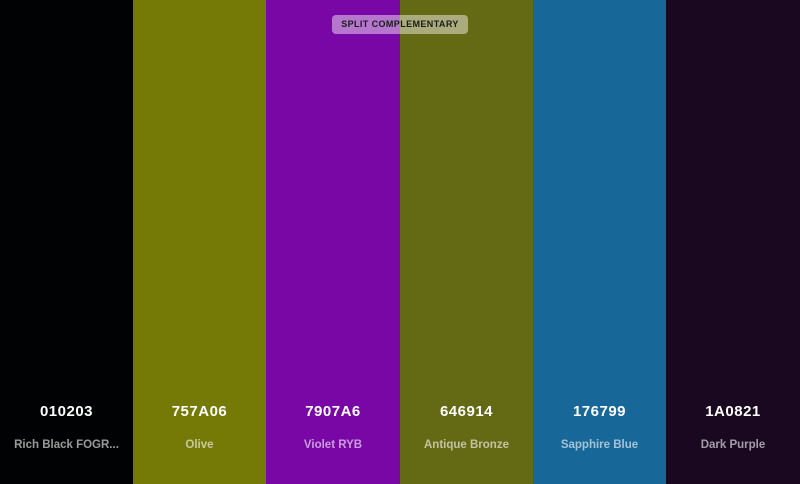 The image size is (800, 484). Describe the element at coordinates (333, 412) in the screenshot. I see `hex-code: 7907A6` at that location.